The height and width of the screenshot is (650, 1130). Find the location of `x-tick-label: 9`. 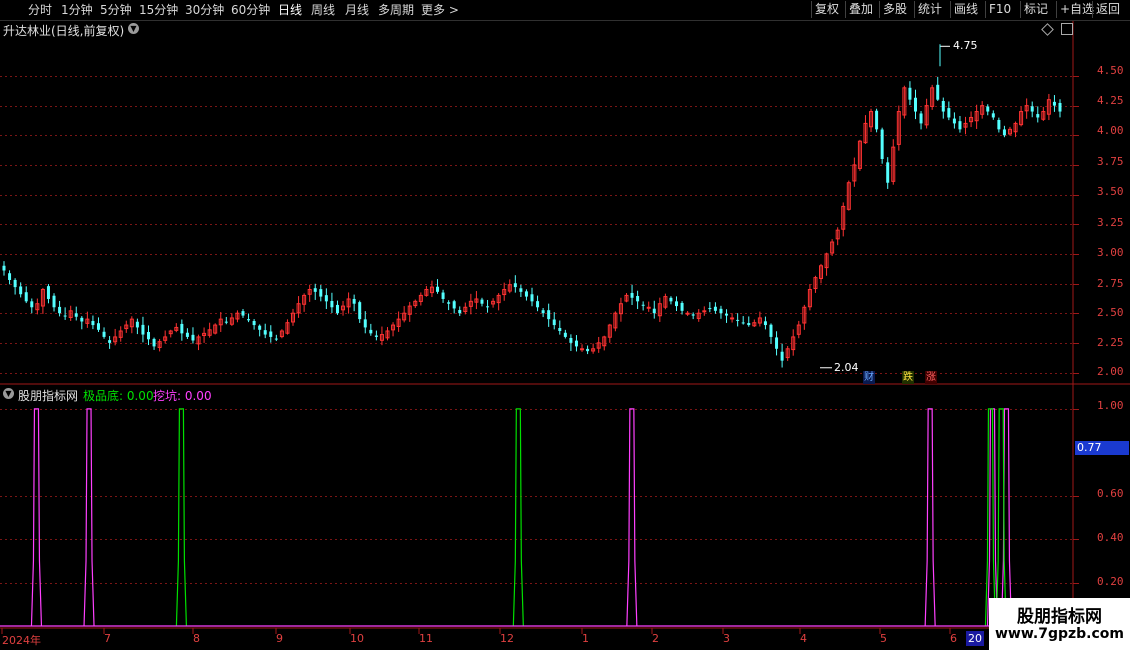

x-tick-label: 9 is located at coordinates (279, 638).